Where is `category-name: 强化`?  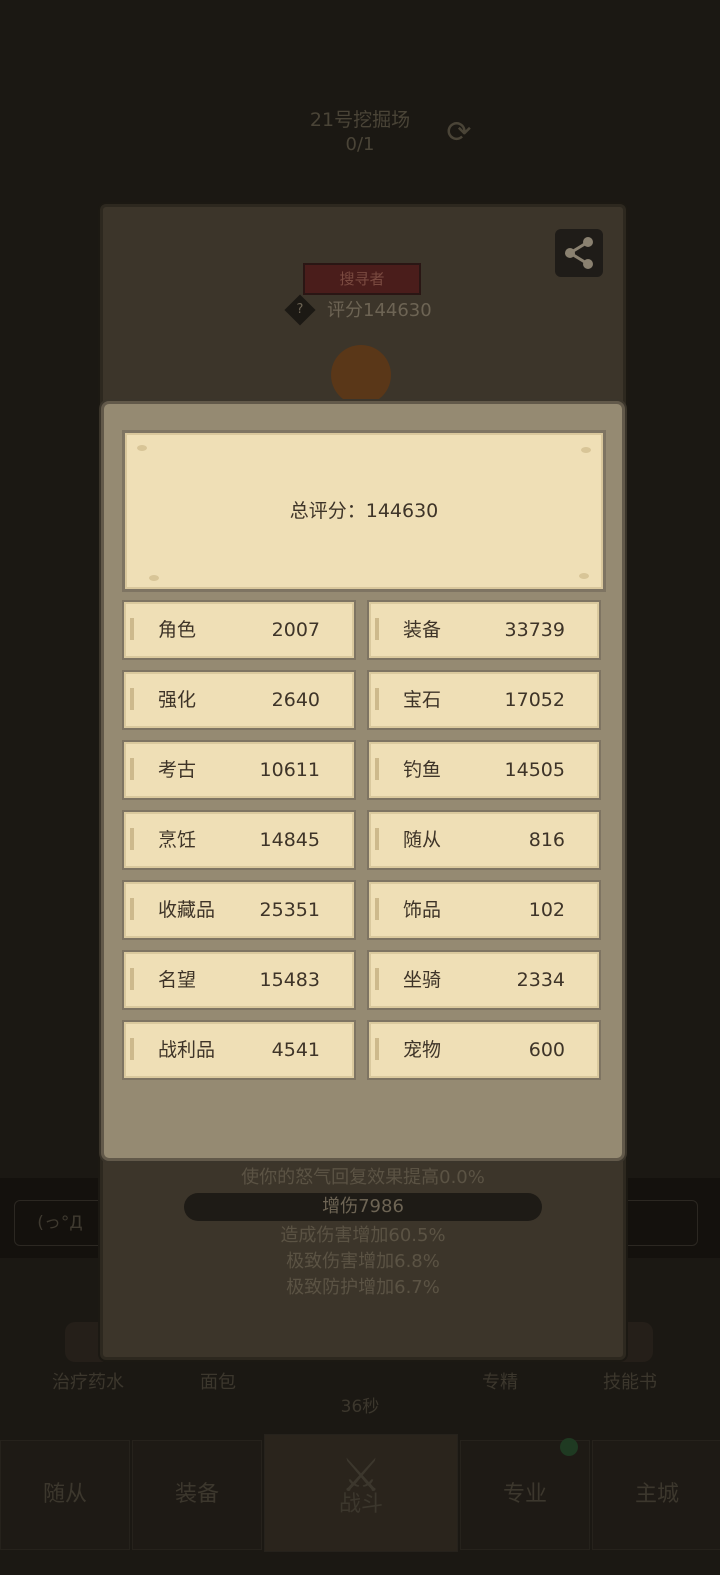
category-name: 强化 is located at coordinates (177, 700).